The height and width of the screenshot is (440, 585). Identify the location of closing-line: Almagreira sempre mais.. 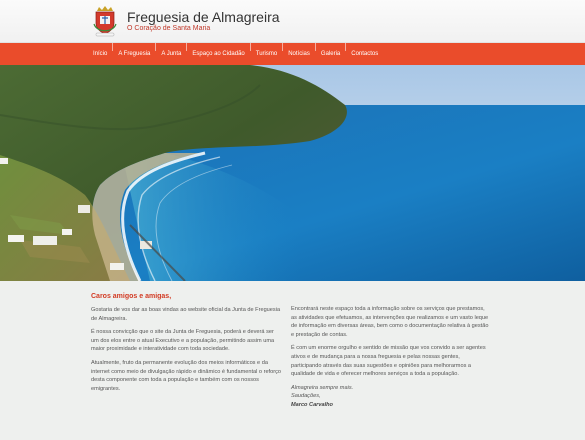
(322, 387).